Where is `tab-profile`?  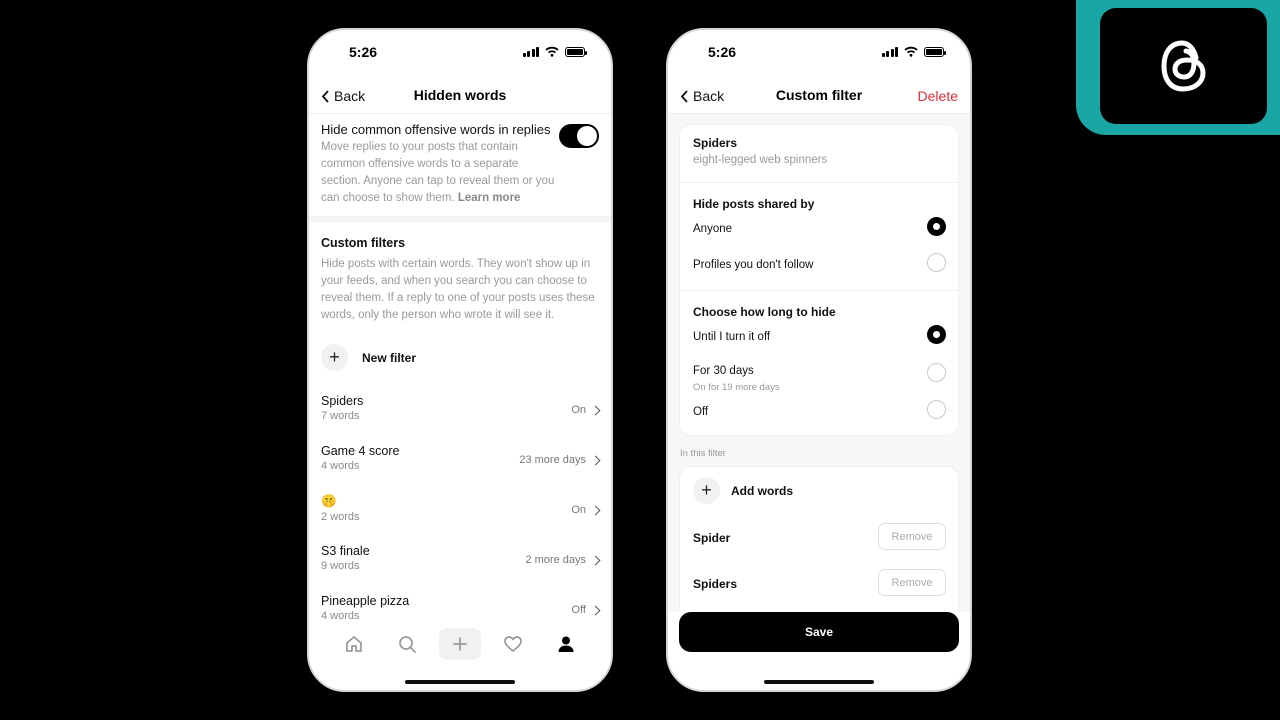 tab-profile is located at coordinates (566, 644).